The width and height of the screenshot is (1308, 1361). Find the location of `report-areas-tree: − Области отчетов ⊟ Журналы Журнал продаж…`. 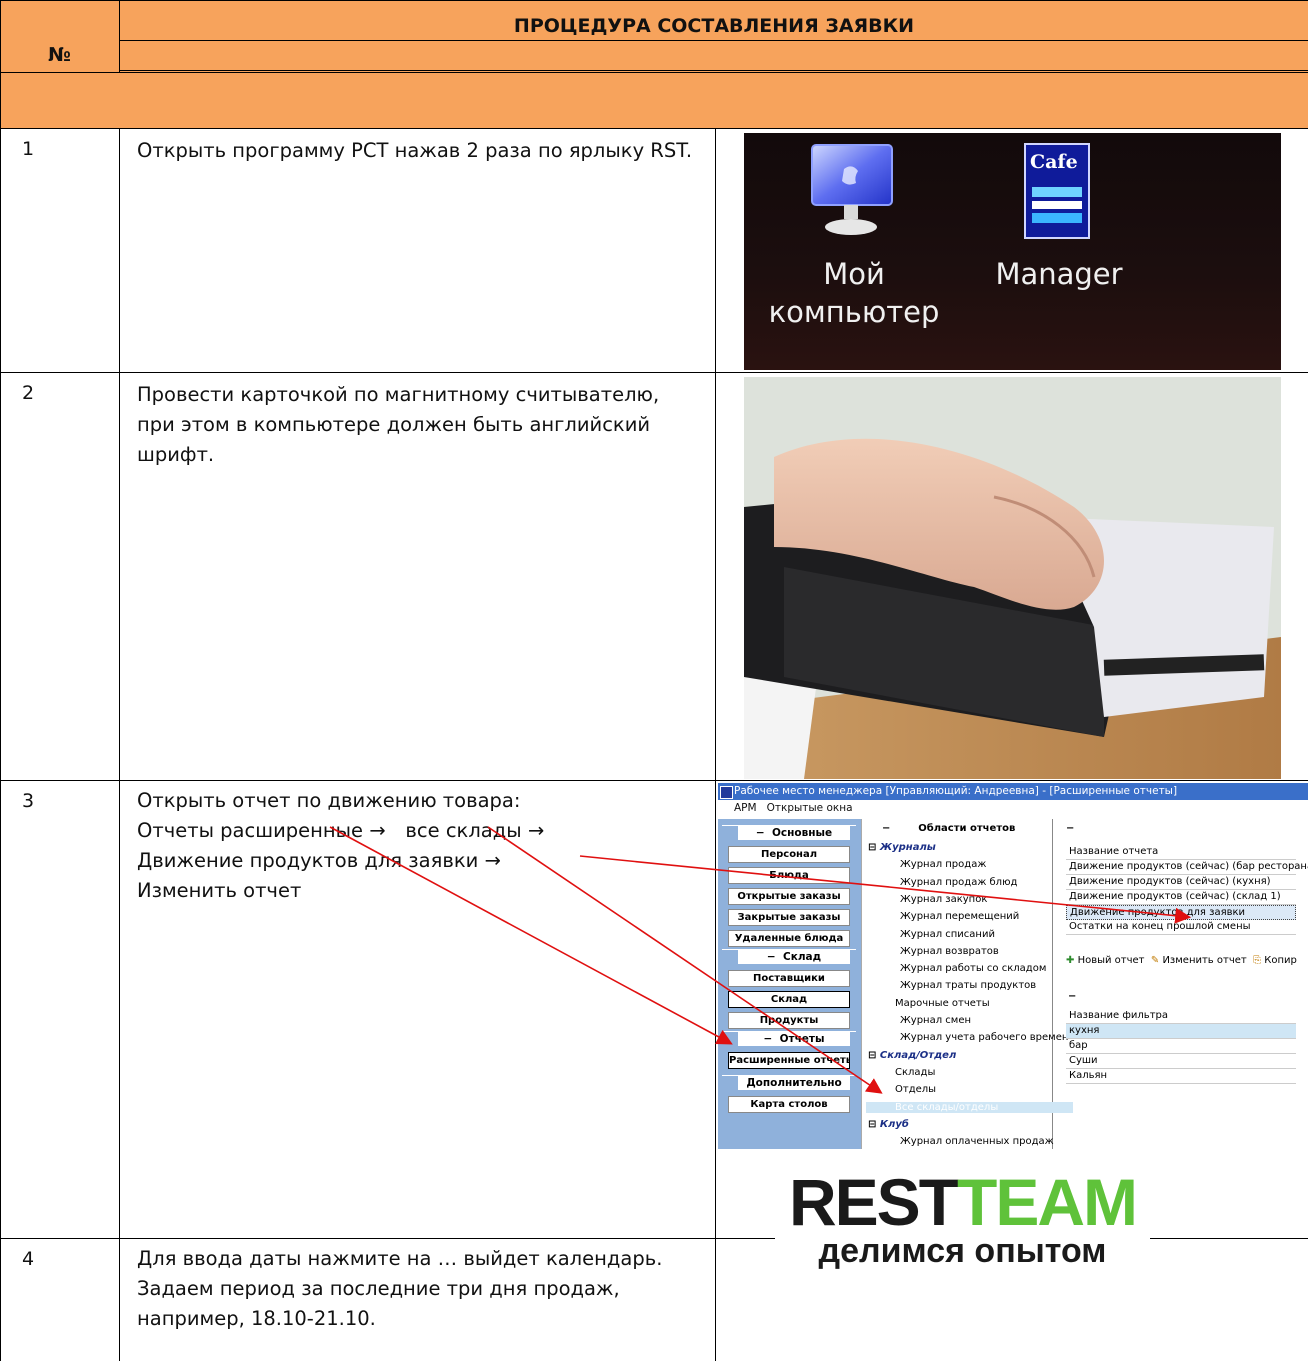

report-areas-tree: − Области отчетов ⊟ Журналы Журнал продаж… is located at coordinates (967, 984).